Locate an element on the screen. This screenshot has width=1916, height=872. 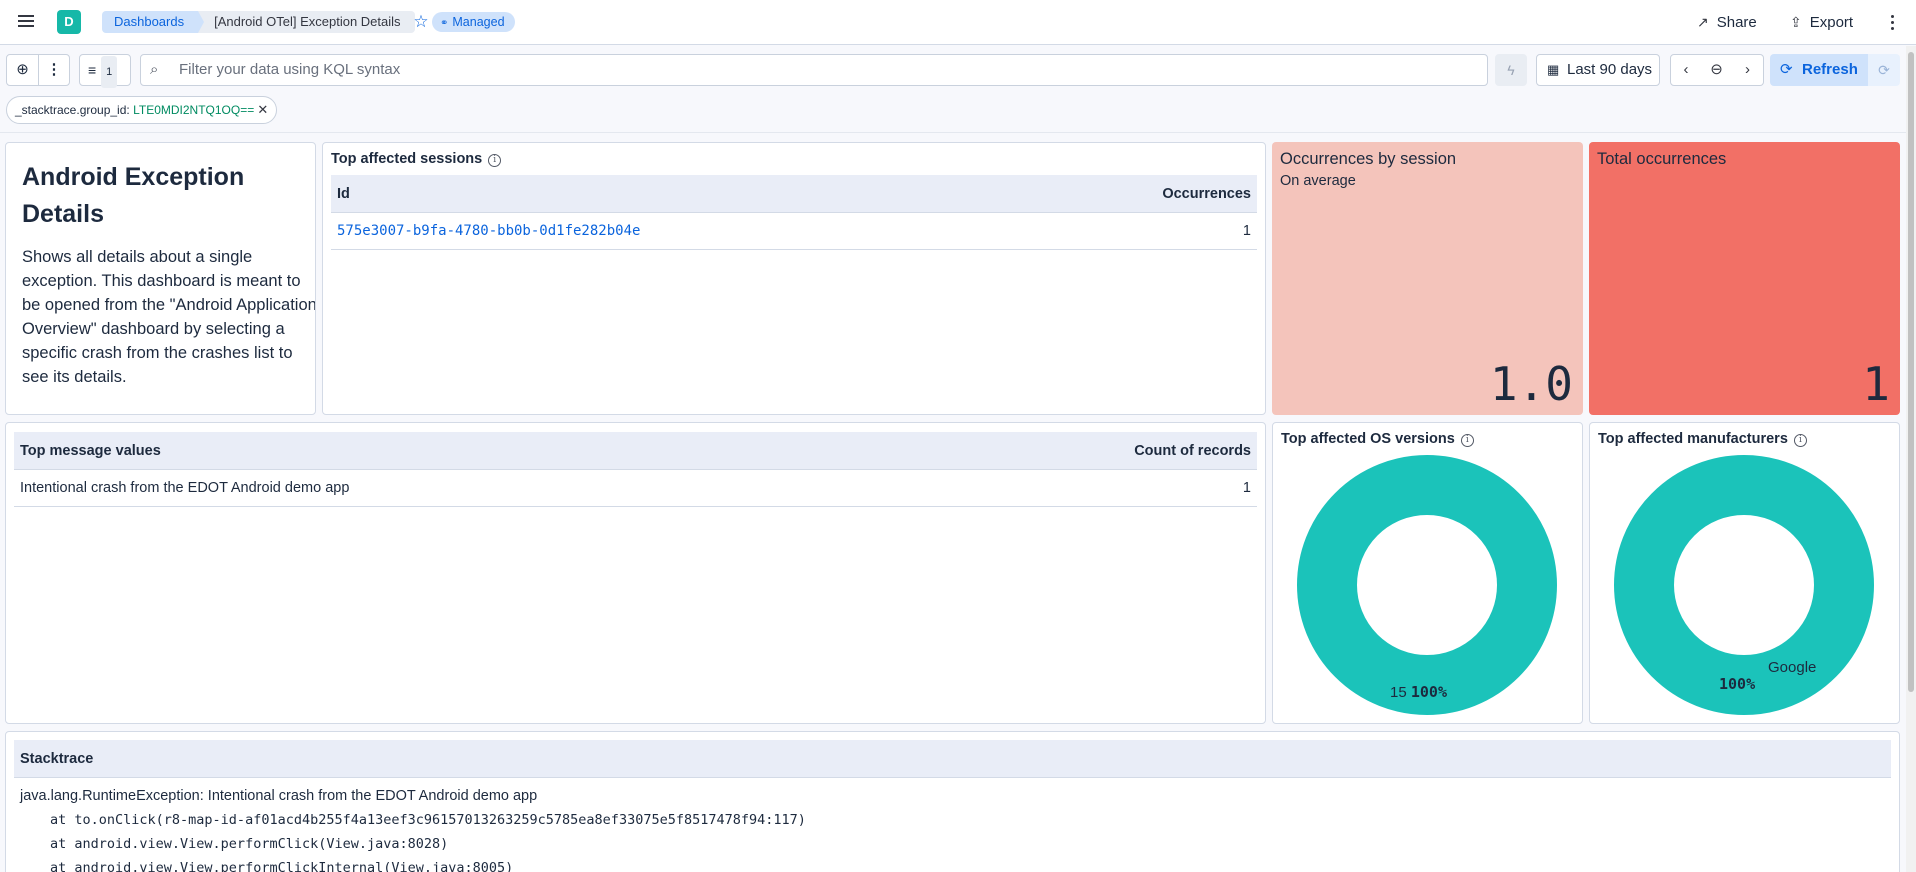
filter-menu-button: ≡ 1 is located at coordinates (105, 71).